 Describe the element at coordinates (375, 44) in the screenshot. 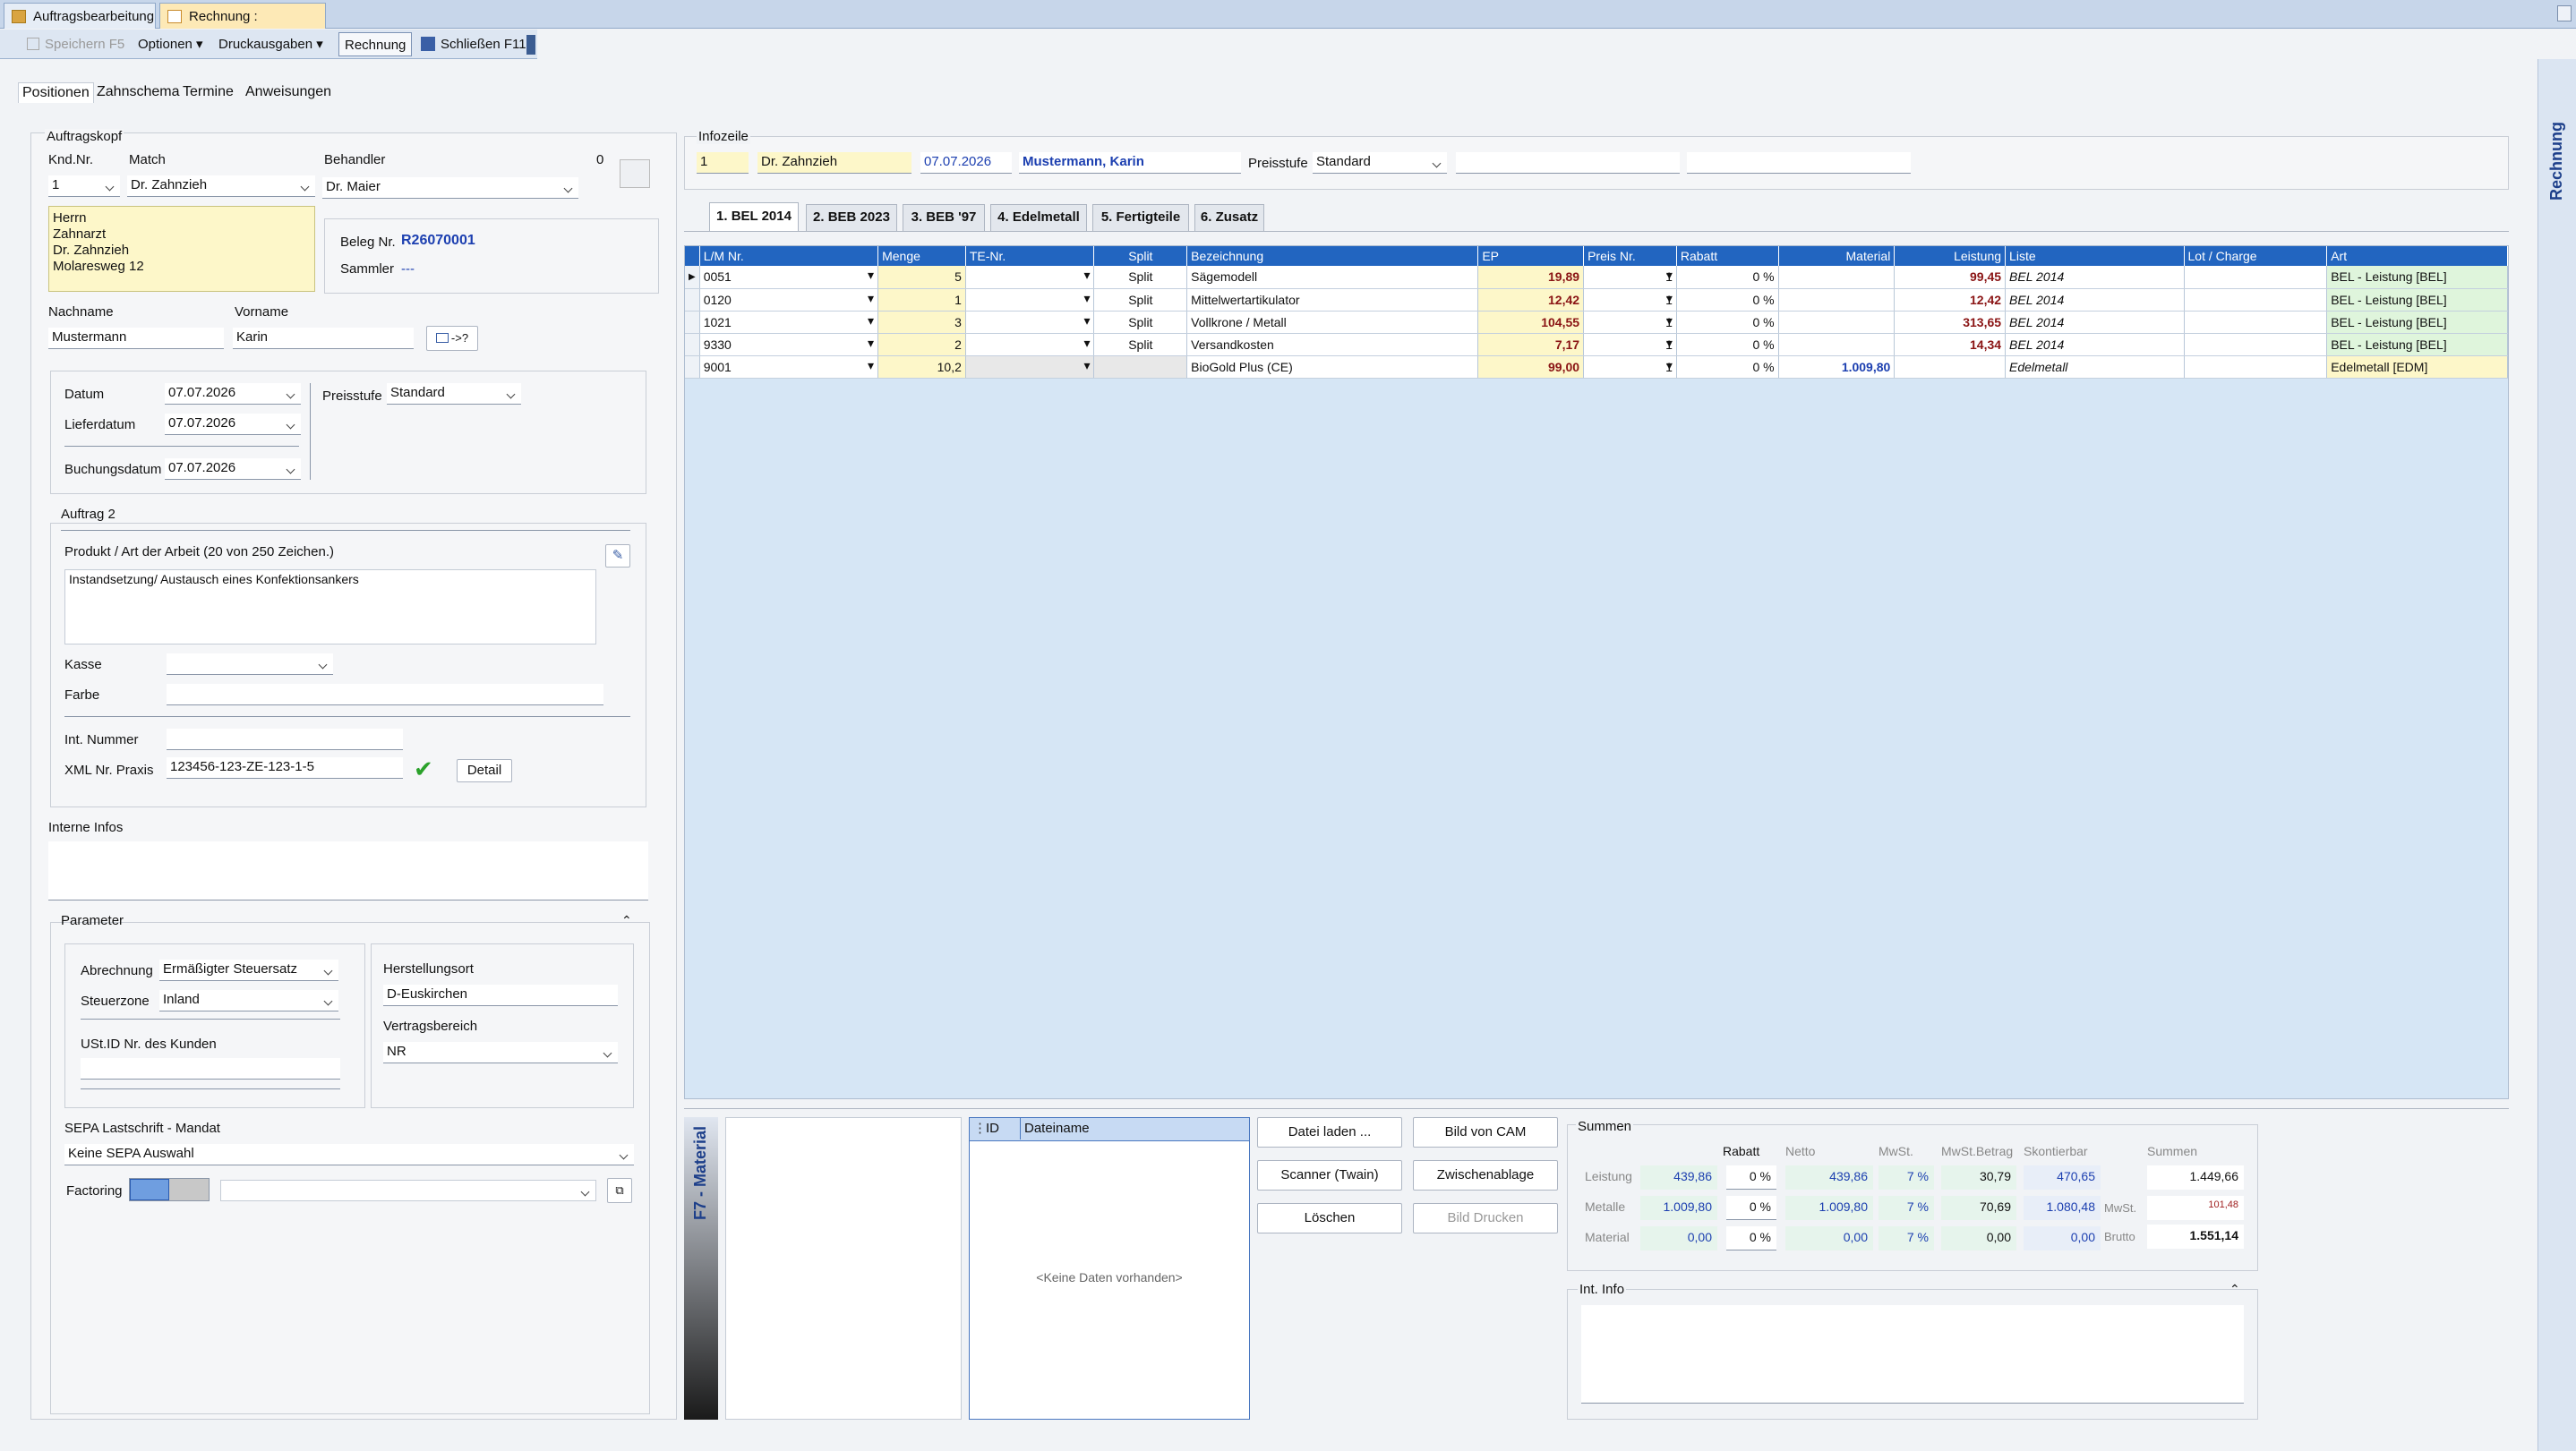

I see `invoice-button: Rechnung` at that location.